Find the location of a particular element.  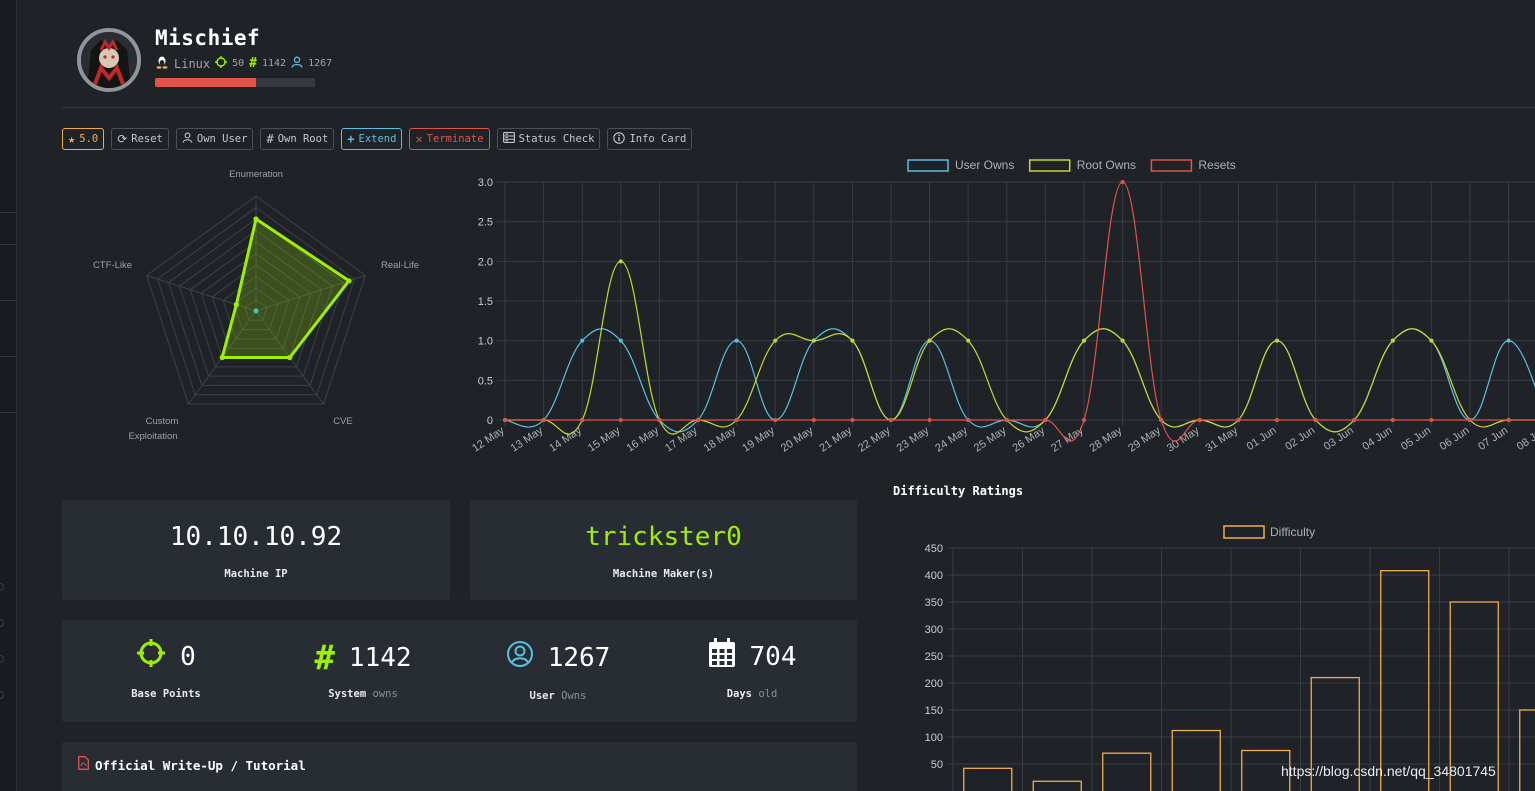

machine-maker: trickster0 is located at coordinates (663, 537).